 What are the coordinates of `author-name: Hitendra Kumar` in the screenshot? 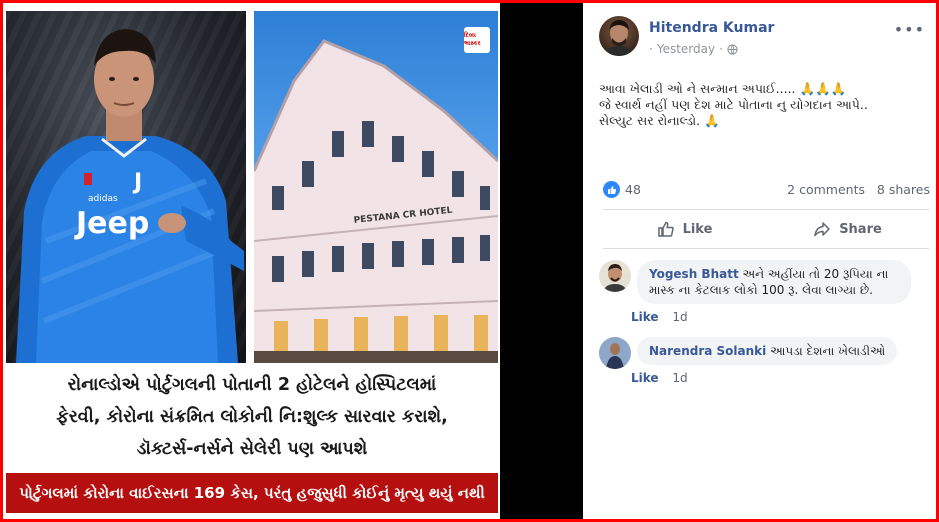 It's located at (711, 28).